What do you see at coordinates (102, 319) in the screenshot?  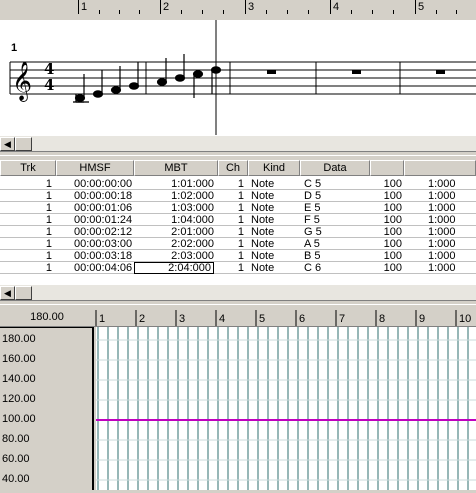 I see `tempo-ruler-label: 1` at bounding box center [102, 319].